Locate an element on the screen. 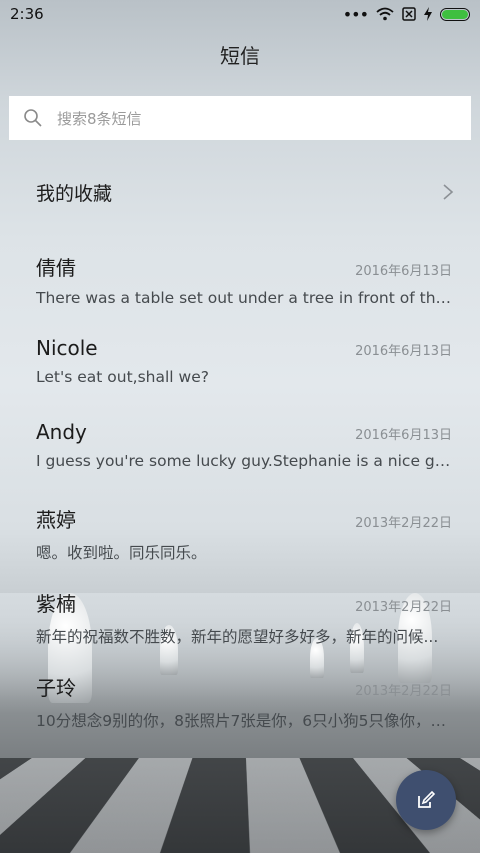  charging-icon is located at coordinates (428, 14).